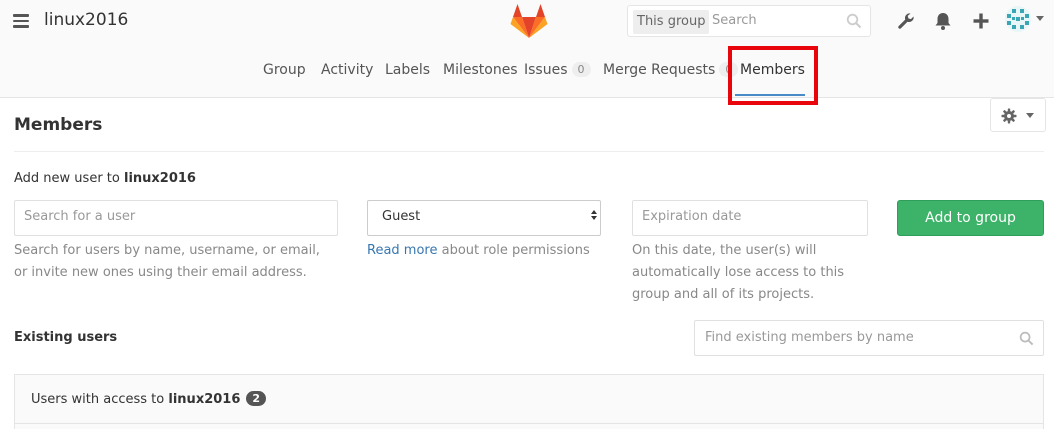 The width and height of the screenshot is (1054, 429). Describe the element at coordinates (284, 70) in the screenshot. I see `tab-group: Group` at that location.